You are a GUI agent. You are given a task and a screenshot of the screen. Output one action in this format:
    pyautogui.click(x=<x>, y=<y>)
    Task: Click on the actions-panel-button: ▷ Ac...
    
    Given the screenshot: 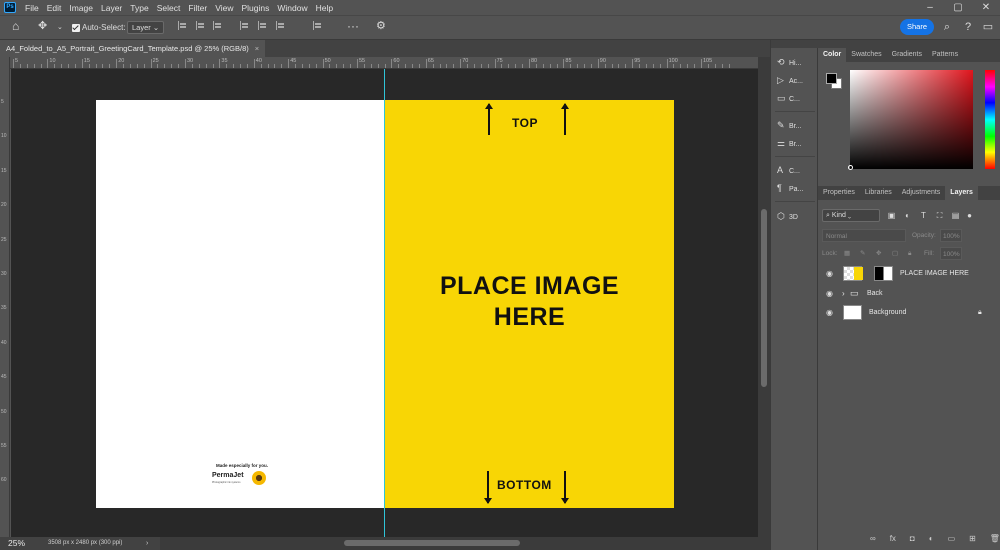 What is the action you would take?
    pyautogui.click(x=790, y=80)
    